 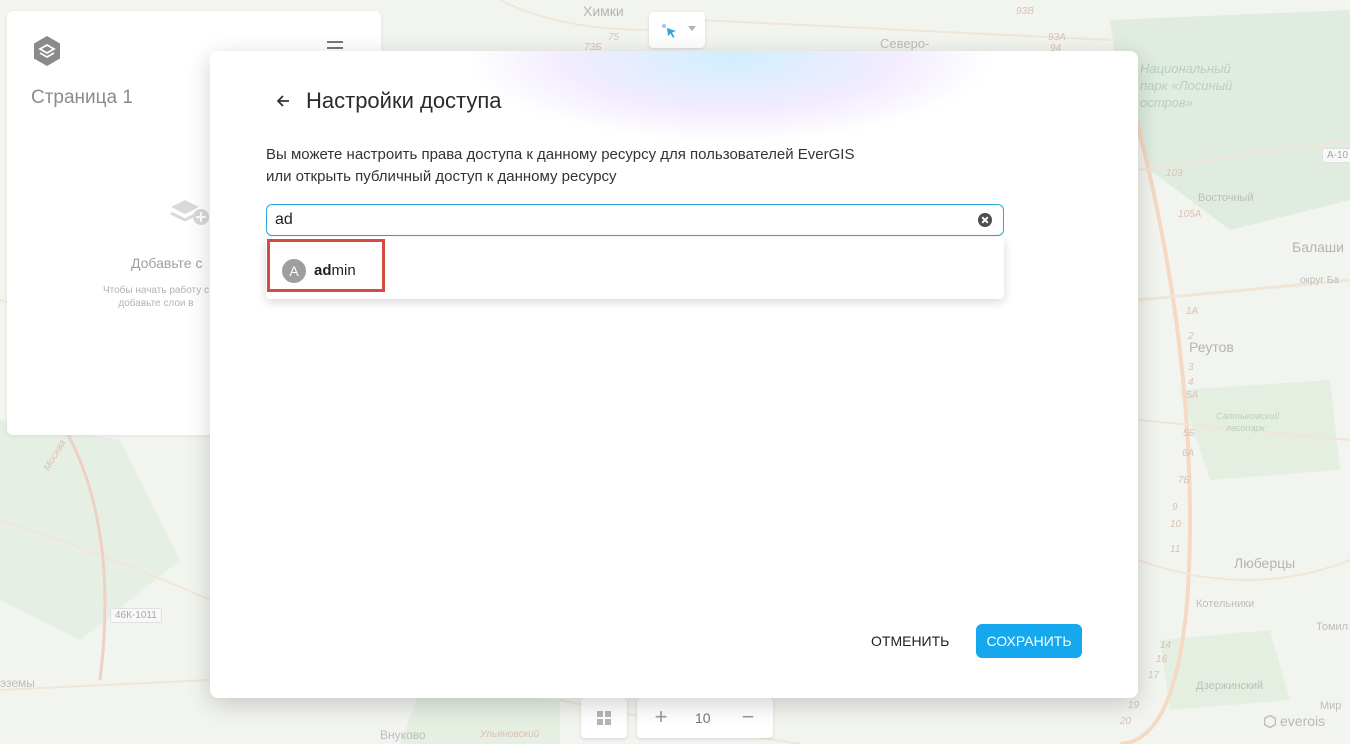 I want to click on brand-logo: everois, so click(x=1294, y=721).